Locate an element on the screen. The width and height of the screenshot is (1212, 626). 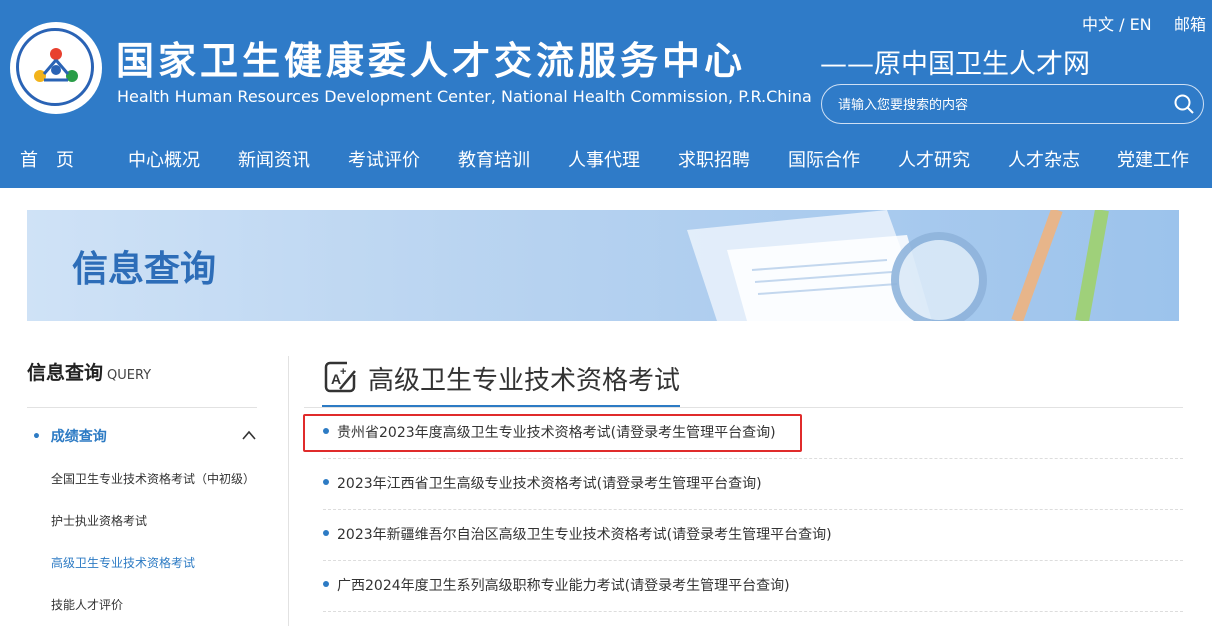
list-item: 2023年新疆维吾尔自治区高级卫生专业技术资格考试(请登录考生管理平台查询) is located at coordinates (753, 535).